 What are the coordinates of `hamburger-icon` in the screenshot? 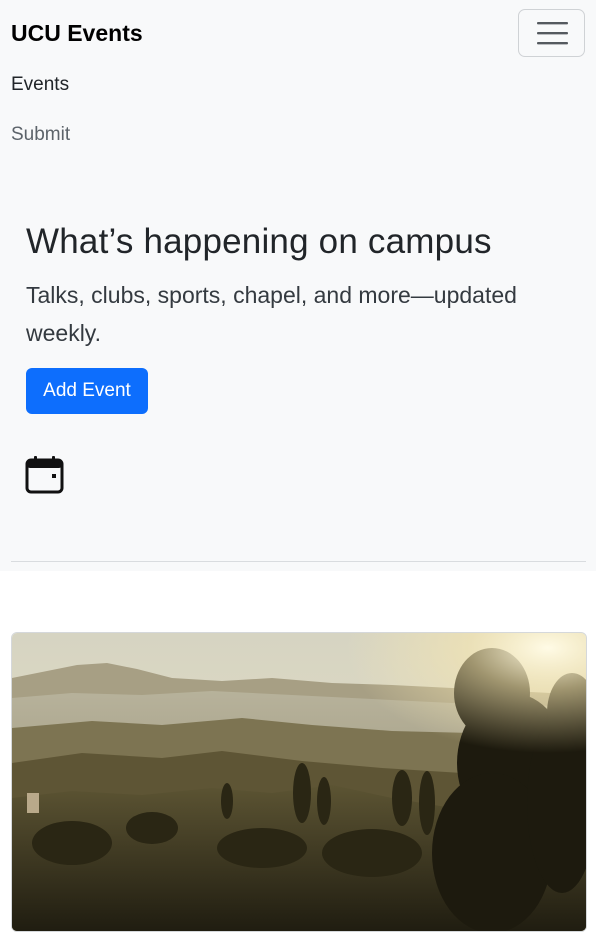 It's located at (552, 33).